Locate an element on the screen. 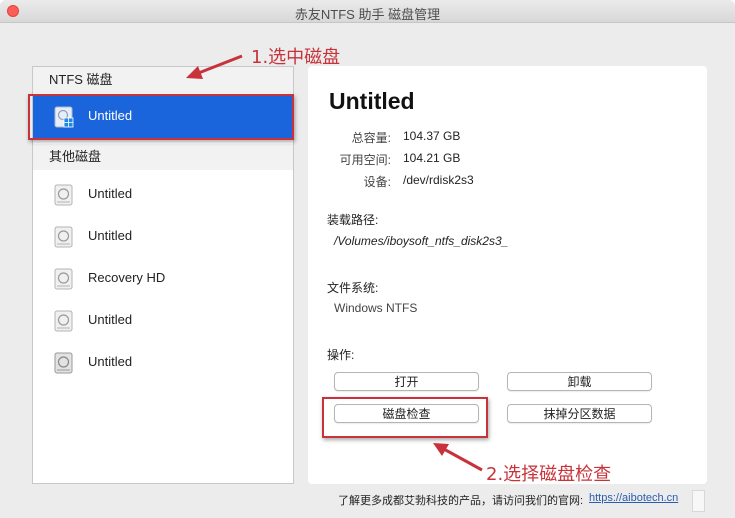 This screenshot has height=518, width=735. website-link: https://aibotech.cn is located at coordinates (633, 498).